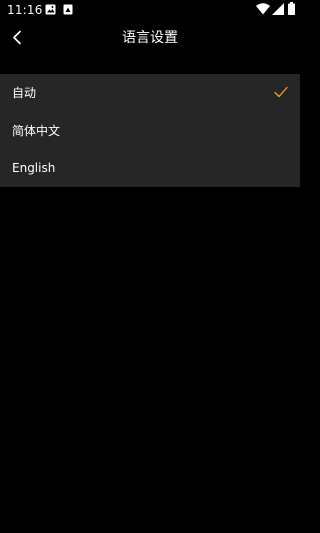  Describe the element at coordinates (150, 93) in the screenshot. I see `language-option-auto: 自动` at that location.